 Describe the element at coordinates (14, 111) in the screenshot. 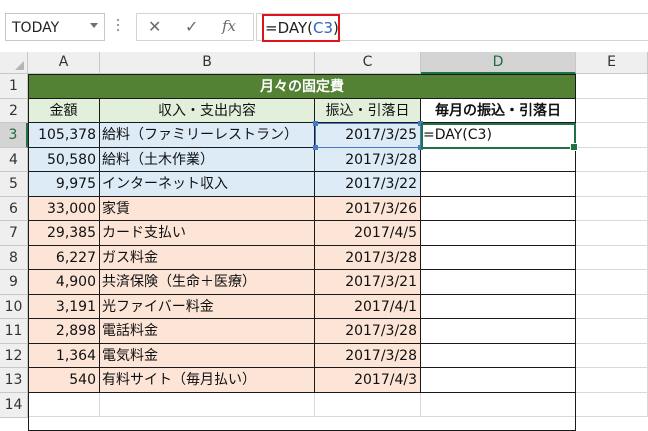

I see `row-header-2: 2` at that location.